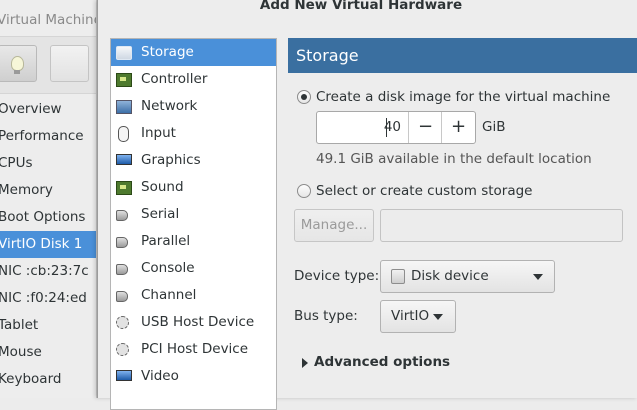 The width and height of the screenshot is (637, 410). What do you see at coordinates (48, 163) in the screenshot?
I see `vm-hardware-item: CPUs` at bounding box center [48, 163].